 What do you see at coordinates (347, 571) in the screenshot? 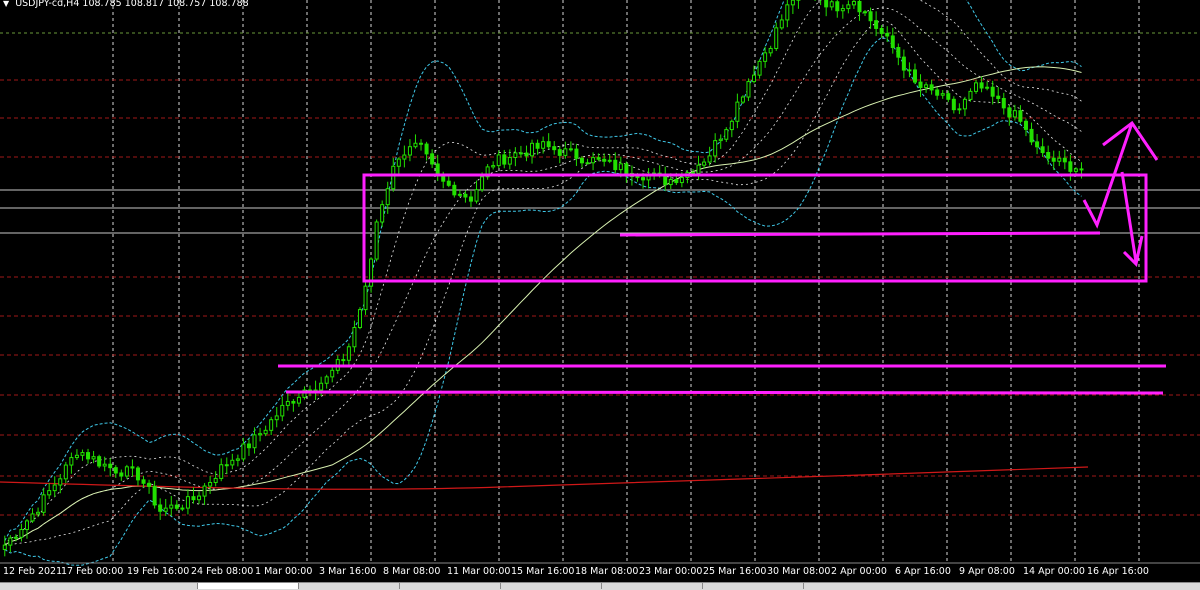
I see `x-tick-label: 3 Mar 16:00` at bounding box center [347, 571].